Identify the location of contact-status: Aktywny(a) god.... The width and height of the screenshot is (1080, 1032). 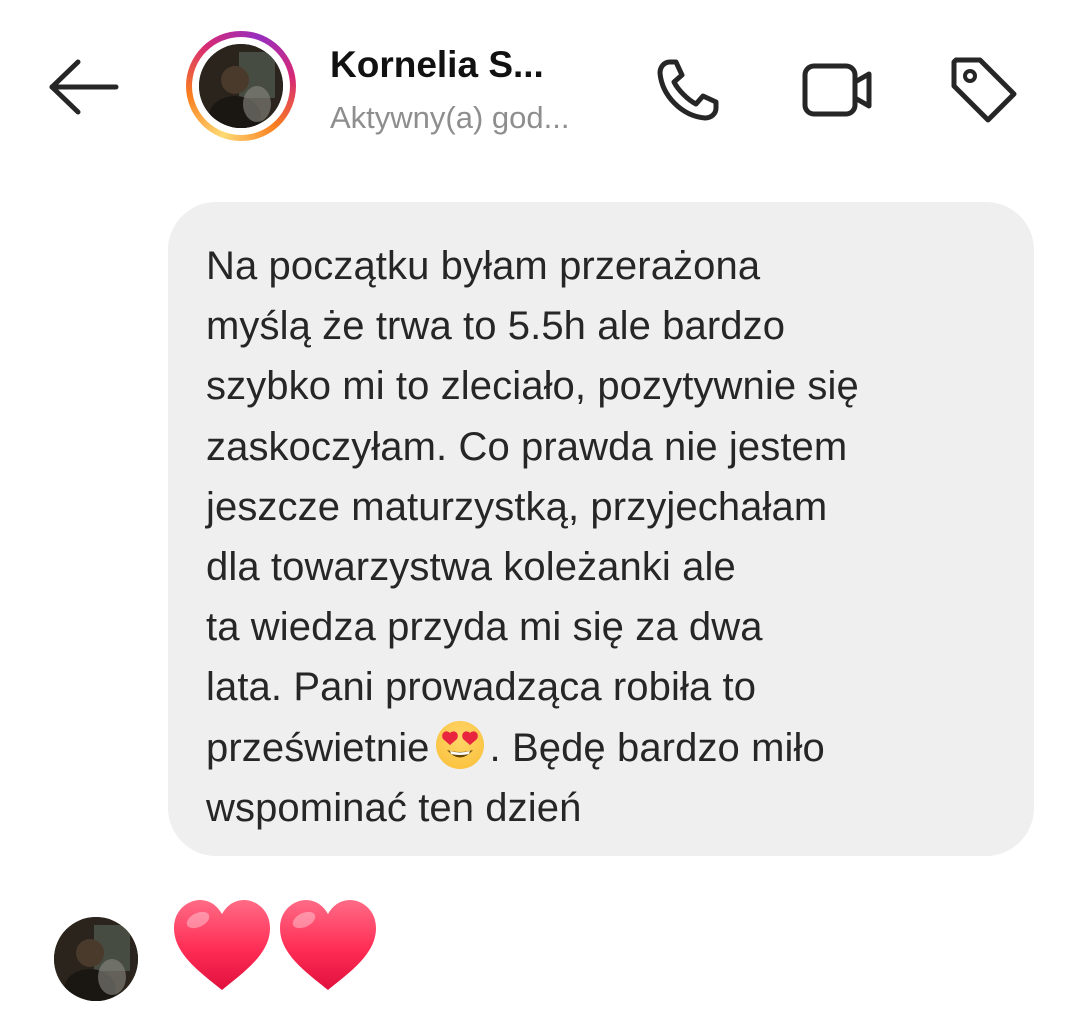
(450, 117).